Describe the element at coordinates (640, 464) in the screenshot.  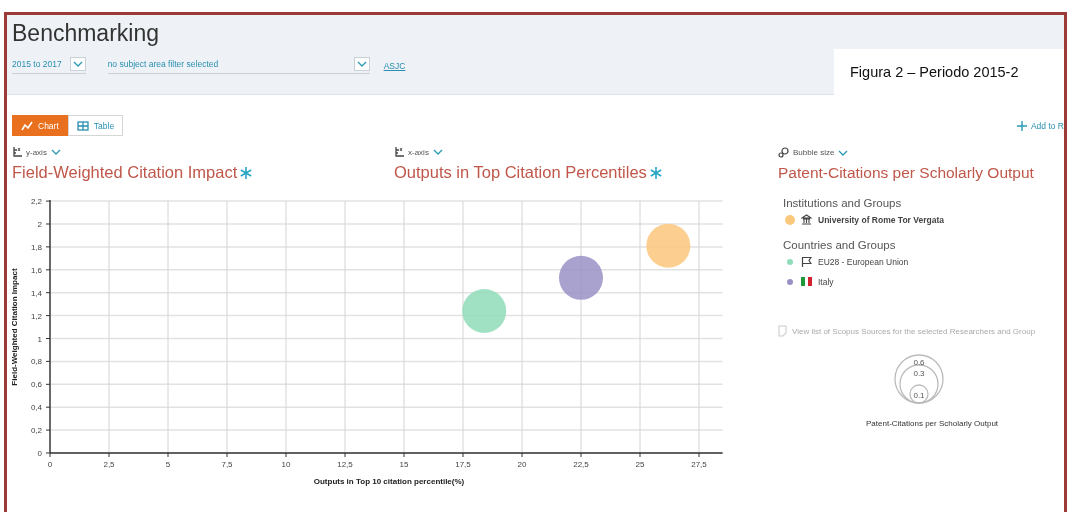
I see `tick-label: 25` at that location.